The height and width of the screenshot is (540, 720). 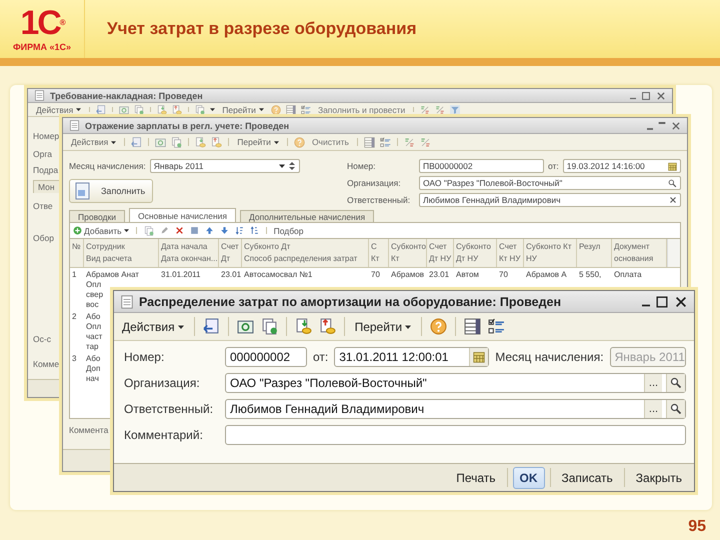 What do you see at coordinates (440, 253) in the screenshot?
I see `column-header: Счет Дт НУ` at bounding box center [440, 253].